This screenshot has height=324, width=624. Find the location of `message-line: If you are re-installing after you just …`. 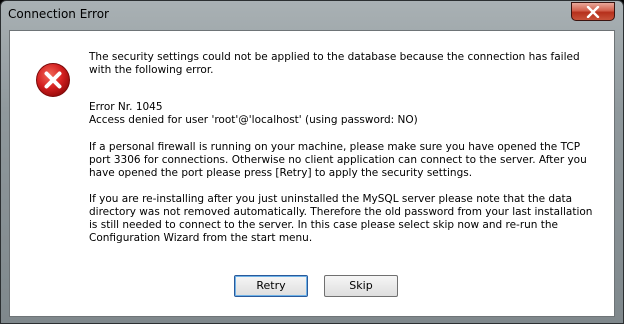

message-line: If you are re-installing after you just … is located at coordinates (331, 199).